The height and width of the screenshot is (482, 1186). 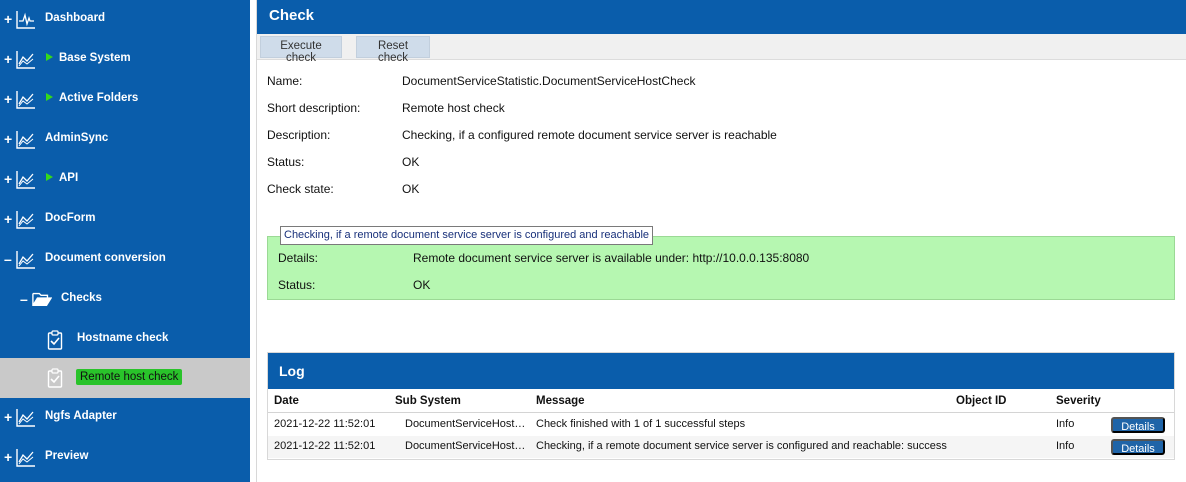 I want to click on log-title: Log, so click(x=721, y=371).